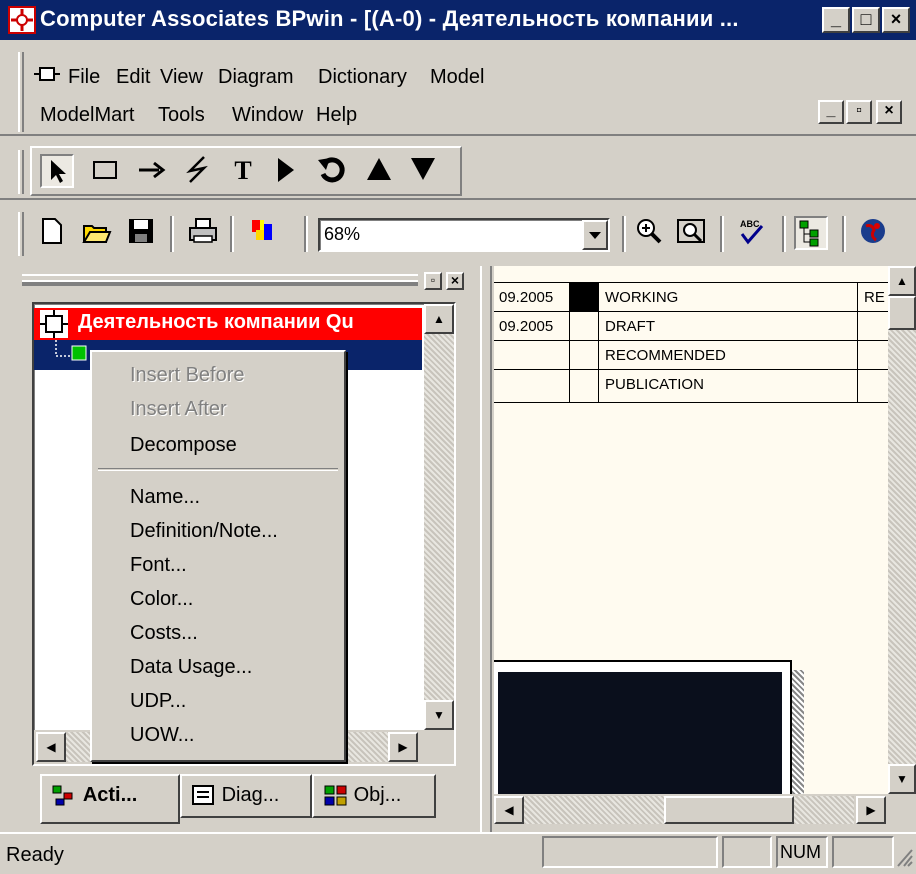 The image size is (916, 874). What do you see at coordinates (261, 233) in the screenshot?
I see `color-palette-icon` at bounding box center [261, 233].